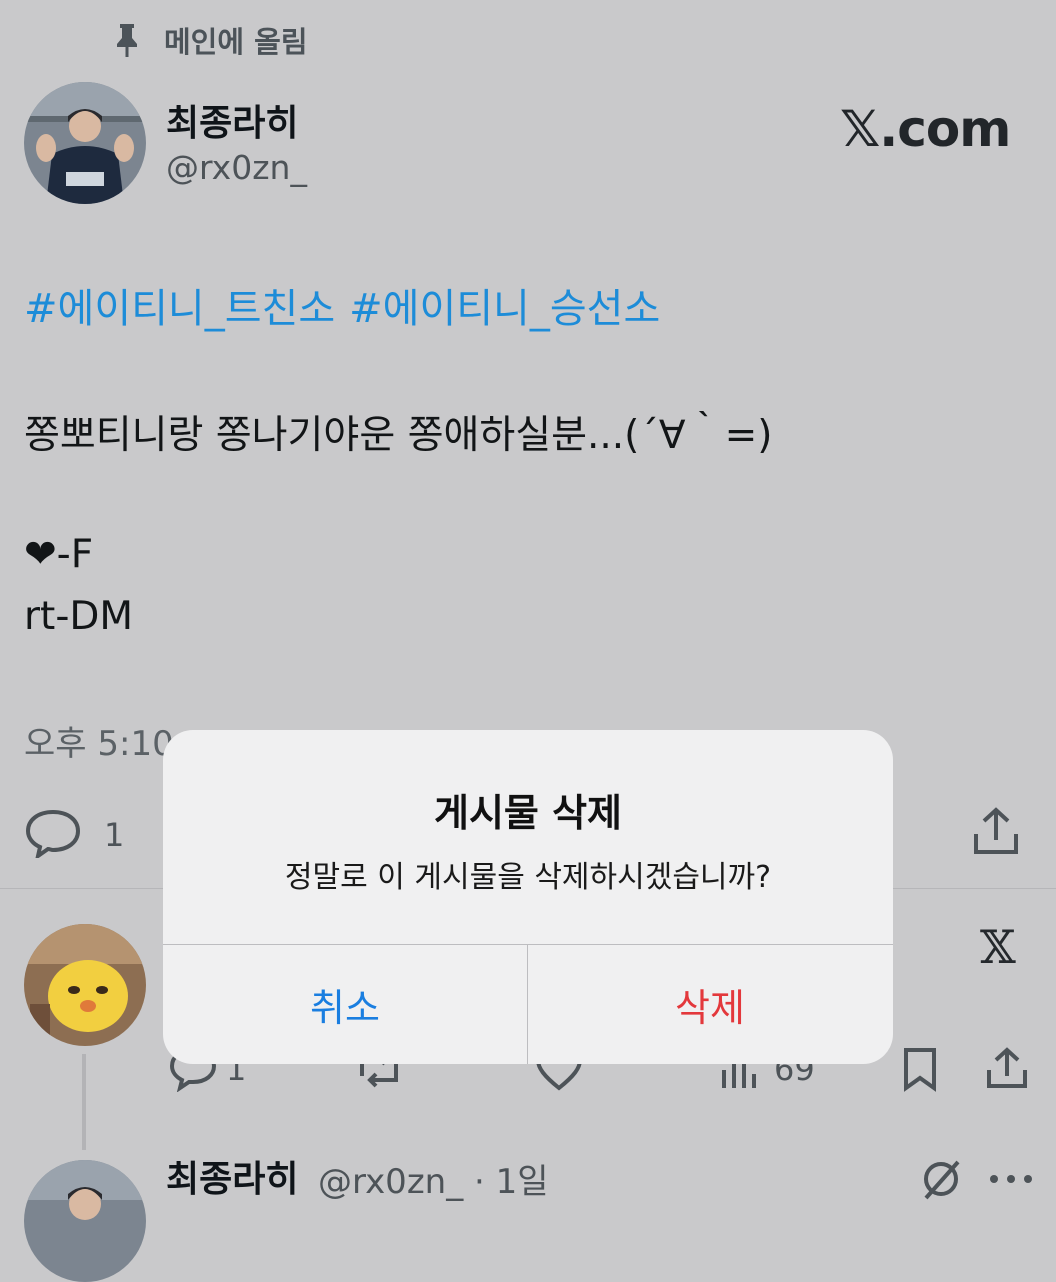  What do you see at coordinates (345, 1004) in the screenshot?
I see `cancel-button: 취소` at bounding box center [345, 1004].